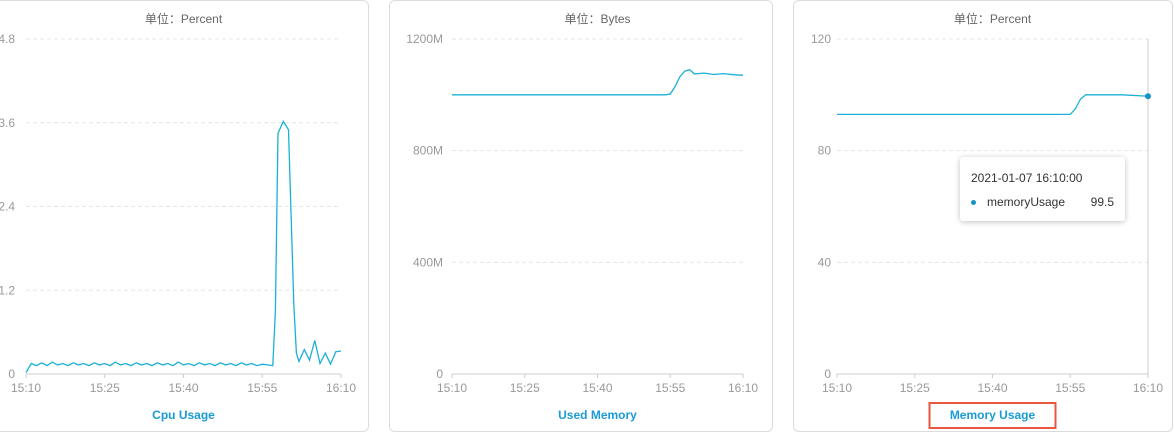 The height and width of the screenshot is (434, 1174). I want to click on y-tick-label: 40, so click(825, 262).